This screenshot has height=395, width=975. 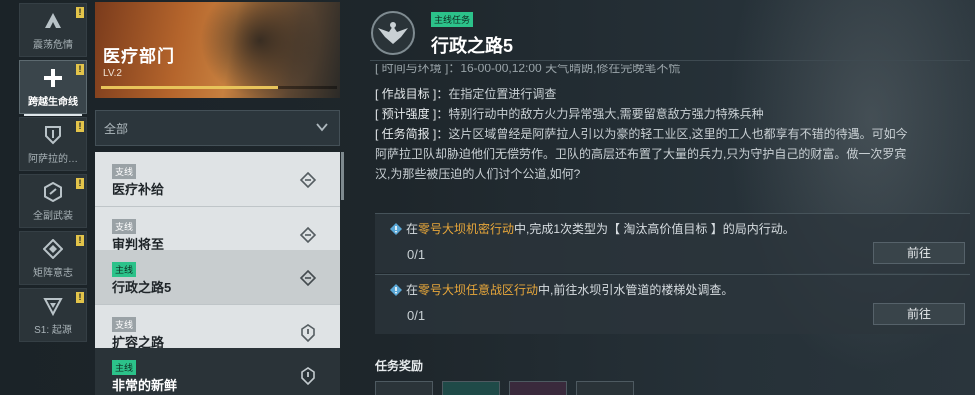 I want to click on rail-item-matrix-will: ! 矩阵意志, so click(x=53, y=258).